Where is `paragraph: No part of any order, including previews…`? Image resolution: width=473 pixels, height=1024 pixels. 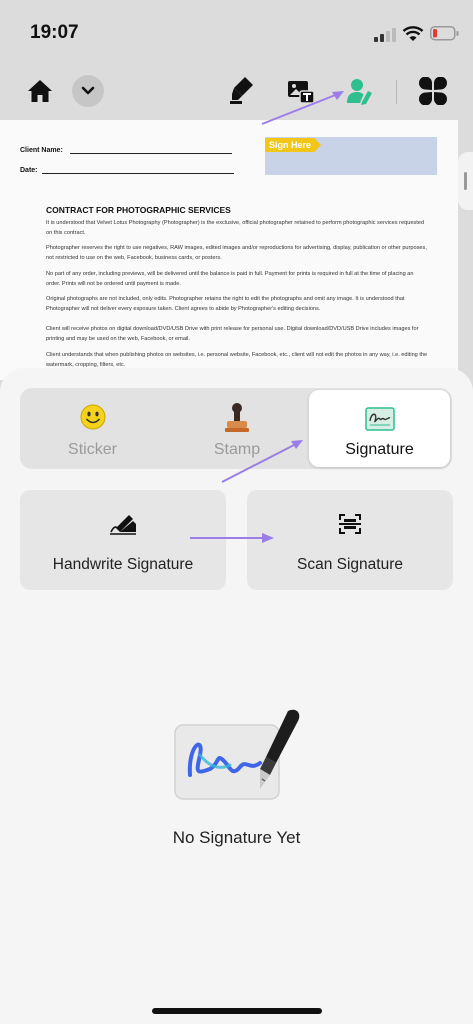 paragraph: No part of any order, including previews… is located at coordinates (230, 279).